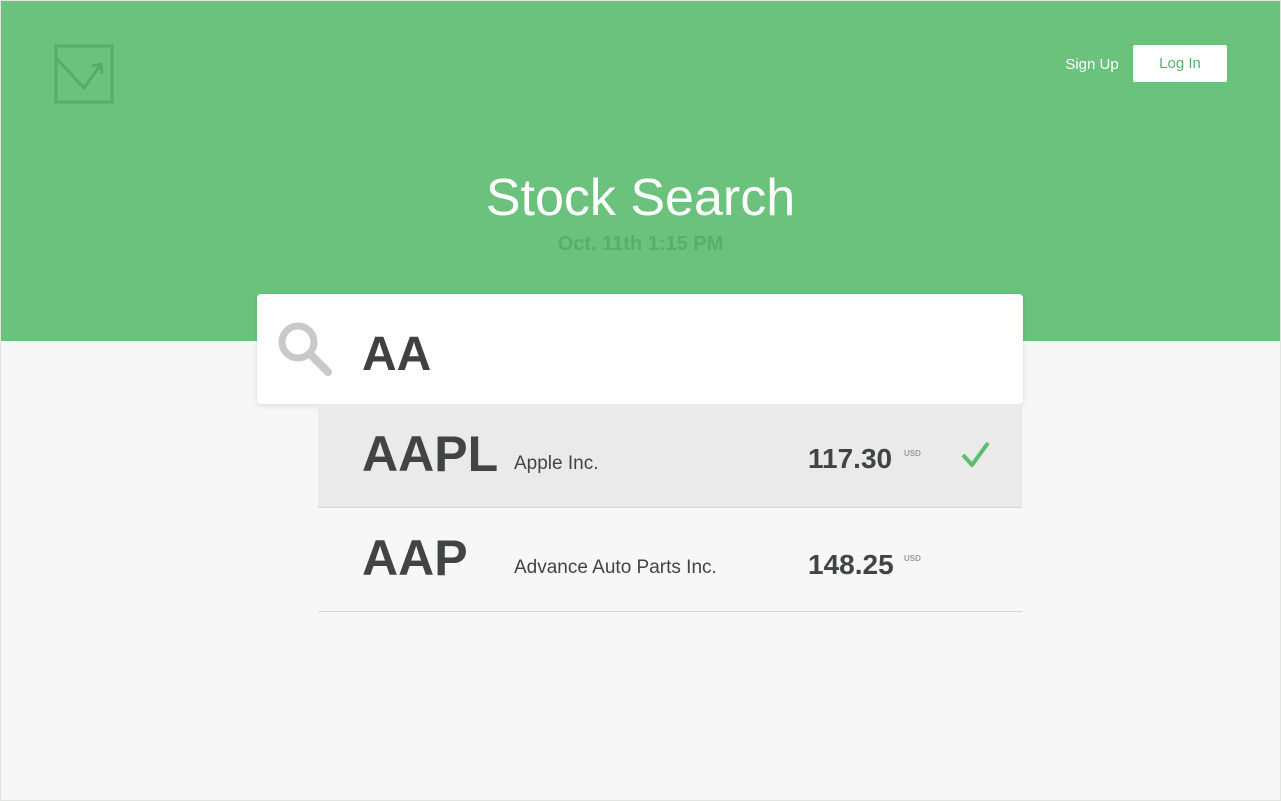 This screenshot has height=801, width=1281. Describe the element at coordinates (430, 454) in the screenshot. I see `result-ticker: AAPL` at that location.